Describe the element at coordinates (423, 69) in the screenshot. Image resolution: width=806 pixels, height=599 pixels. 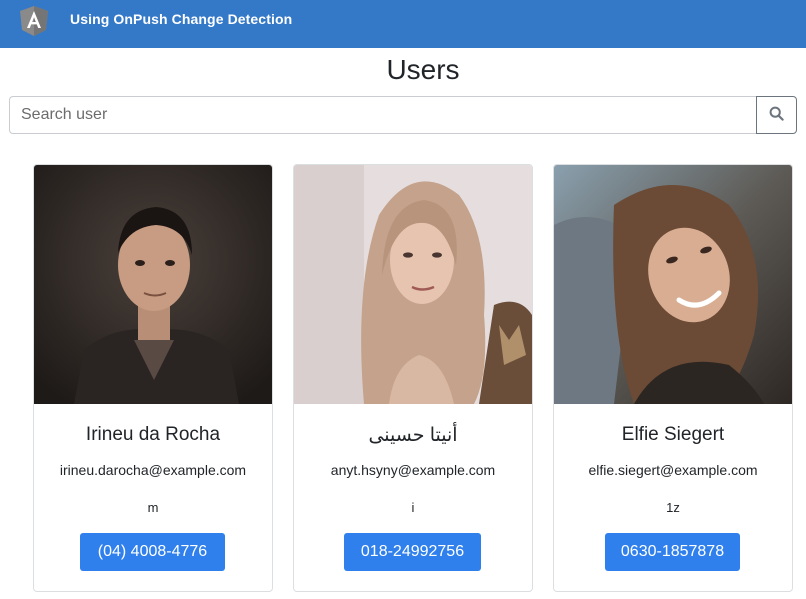
I see `page-title: Users` at that location.